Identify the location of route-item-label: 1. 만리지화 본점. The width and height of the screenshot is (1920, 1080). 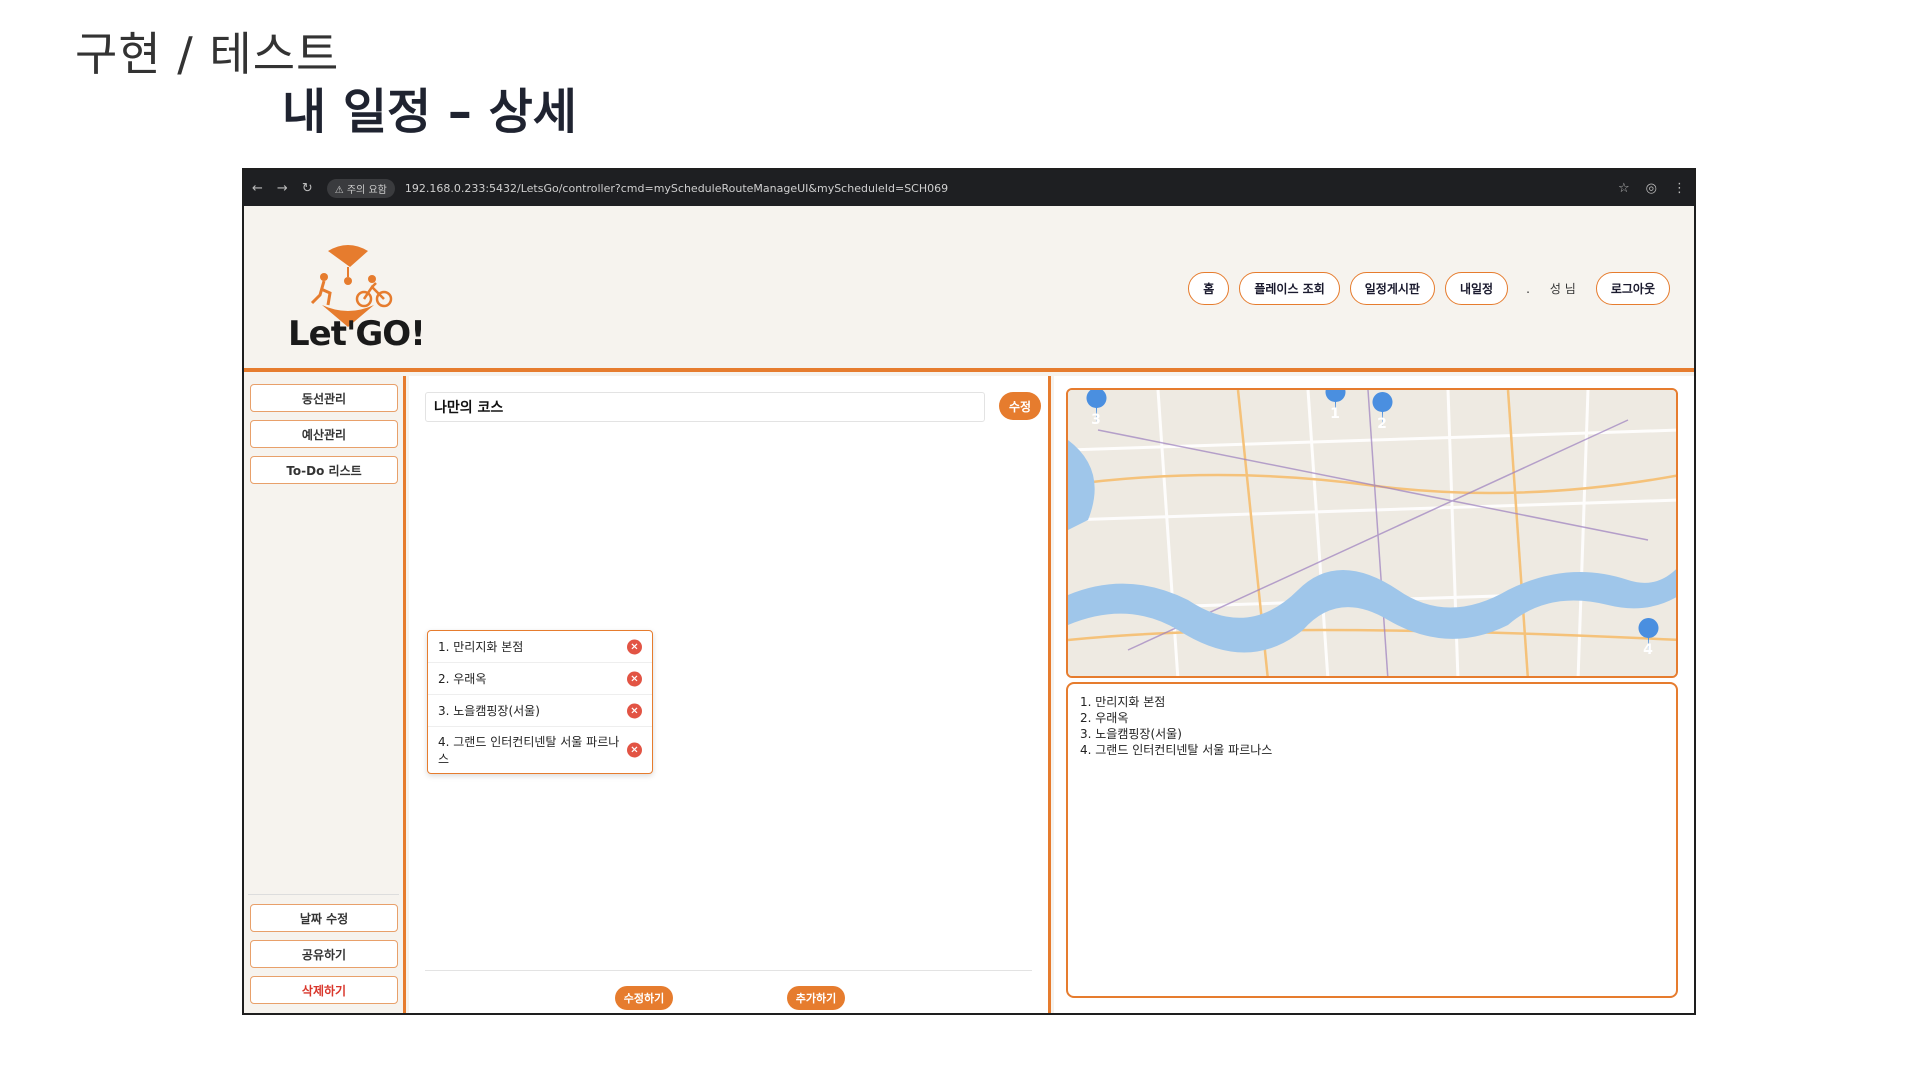
(481, 647).